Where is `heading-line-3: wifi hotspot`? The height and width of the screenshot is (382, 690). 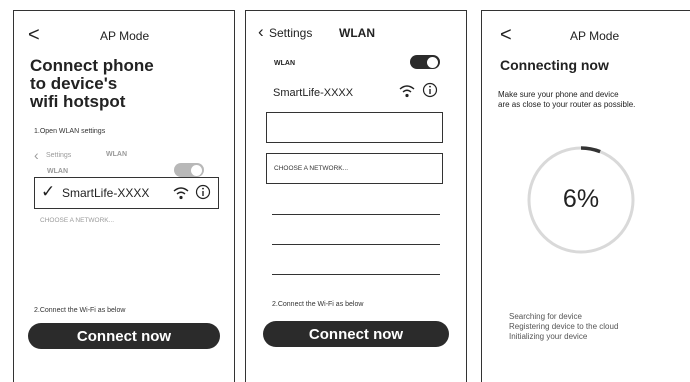
heading-line-3: wifi hotspot is located at coordinates (78, 101).